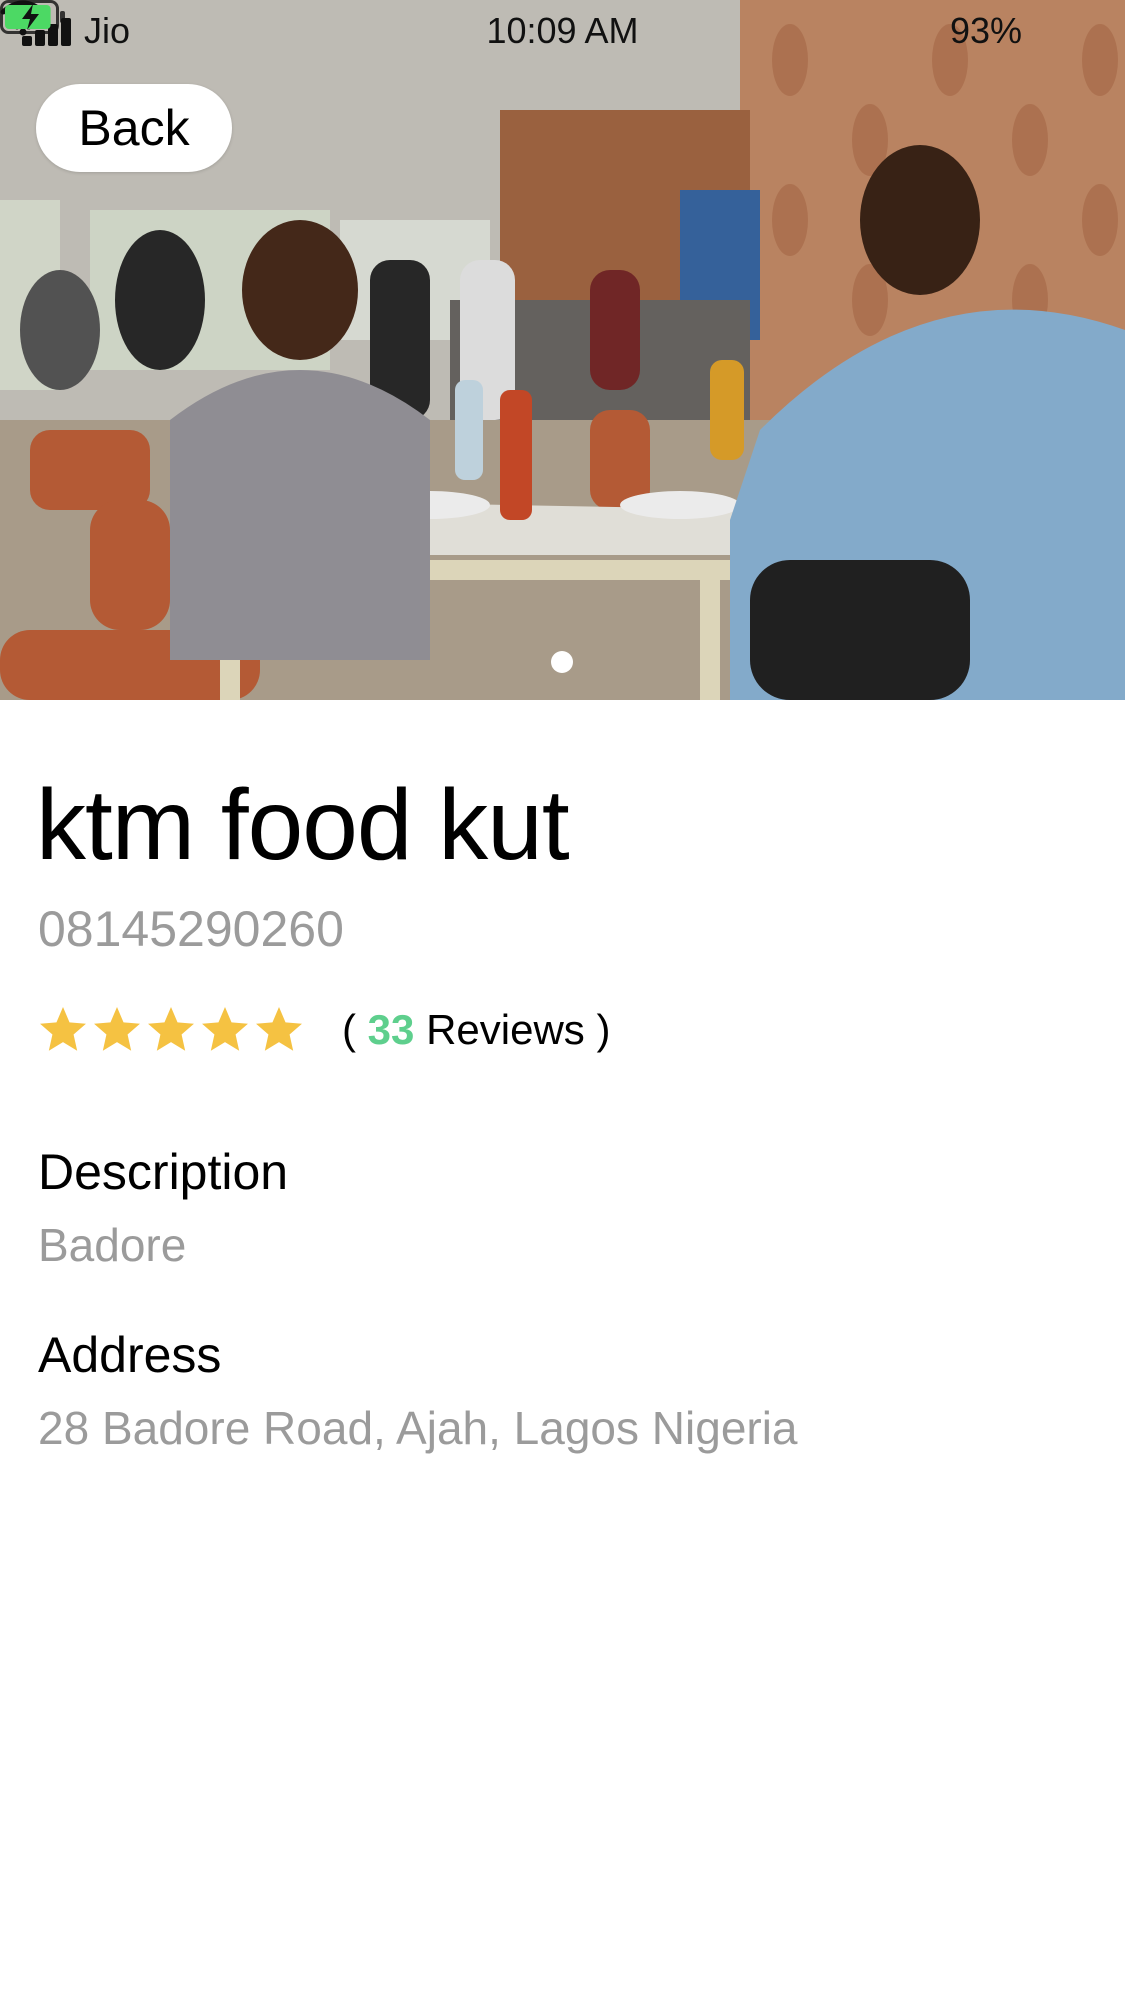  I want to click on star-rating, so click(171, 1030).